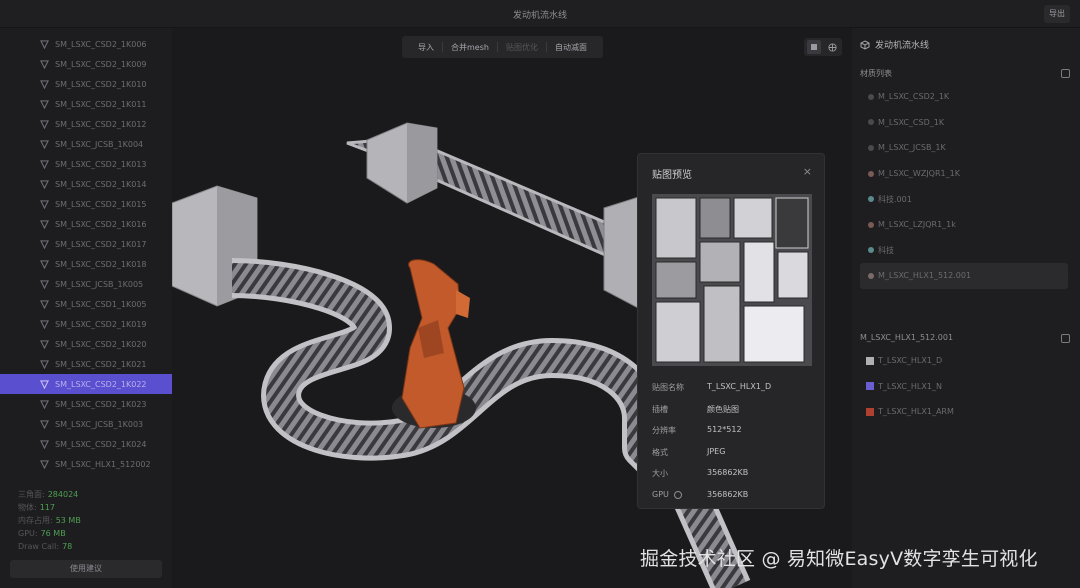 This screenshot has height=588, width=1080. Describe the element at coordinates (914, 97) in the screenshot. I see `material-label: M_LSXC_CSD2_1K` at that location.